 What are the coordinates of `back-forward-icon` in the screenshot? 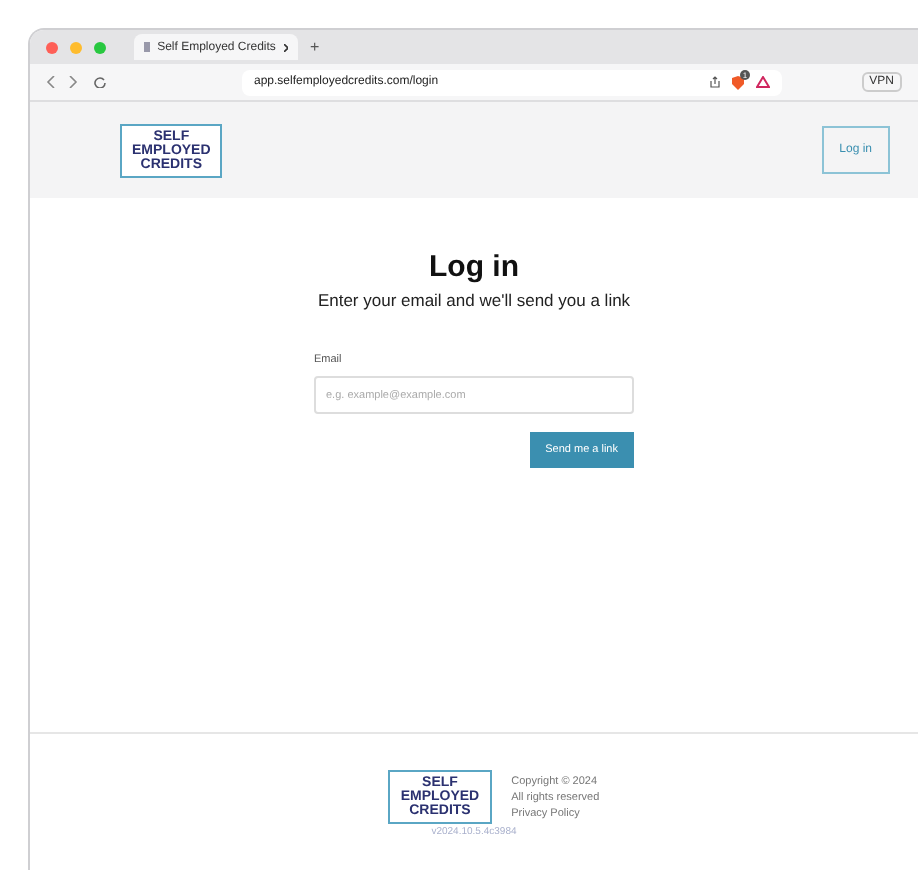 It's located at (62, 82).